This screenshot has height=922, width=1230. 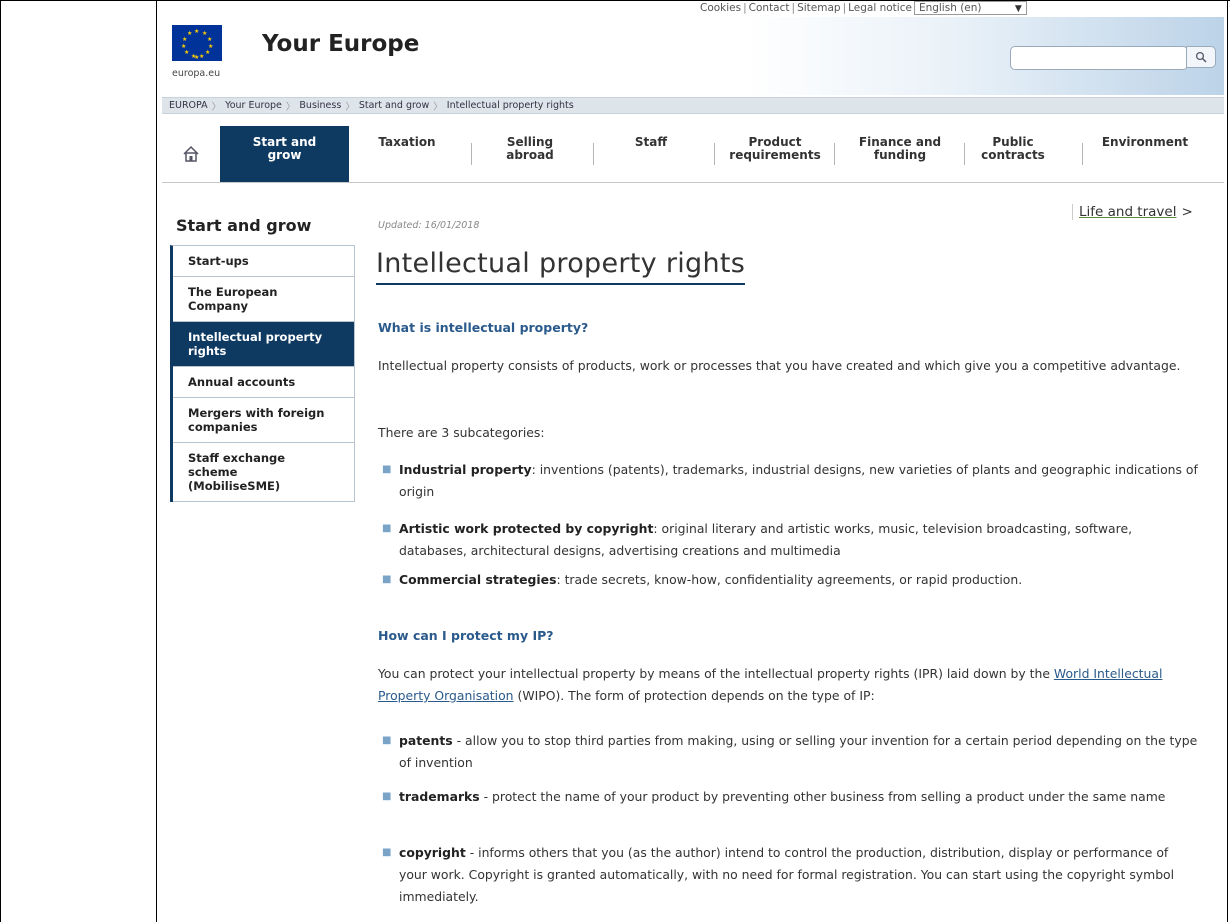 I want to click on updated-date: Updated: 16/01/2018, so click(x=429, y=225).